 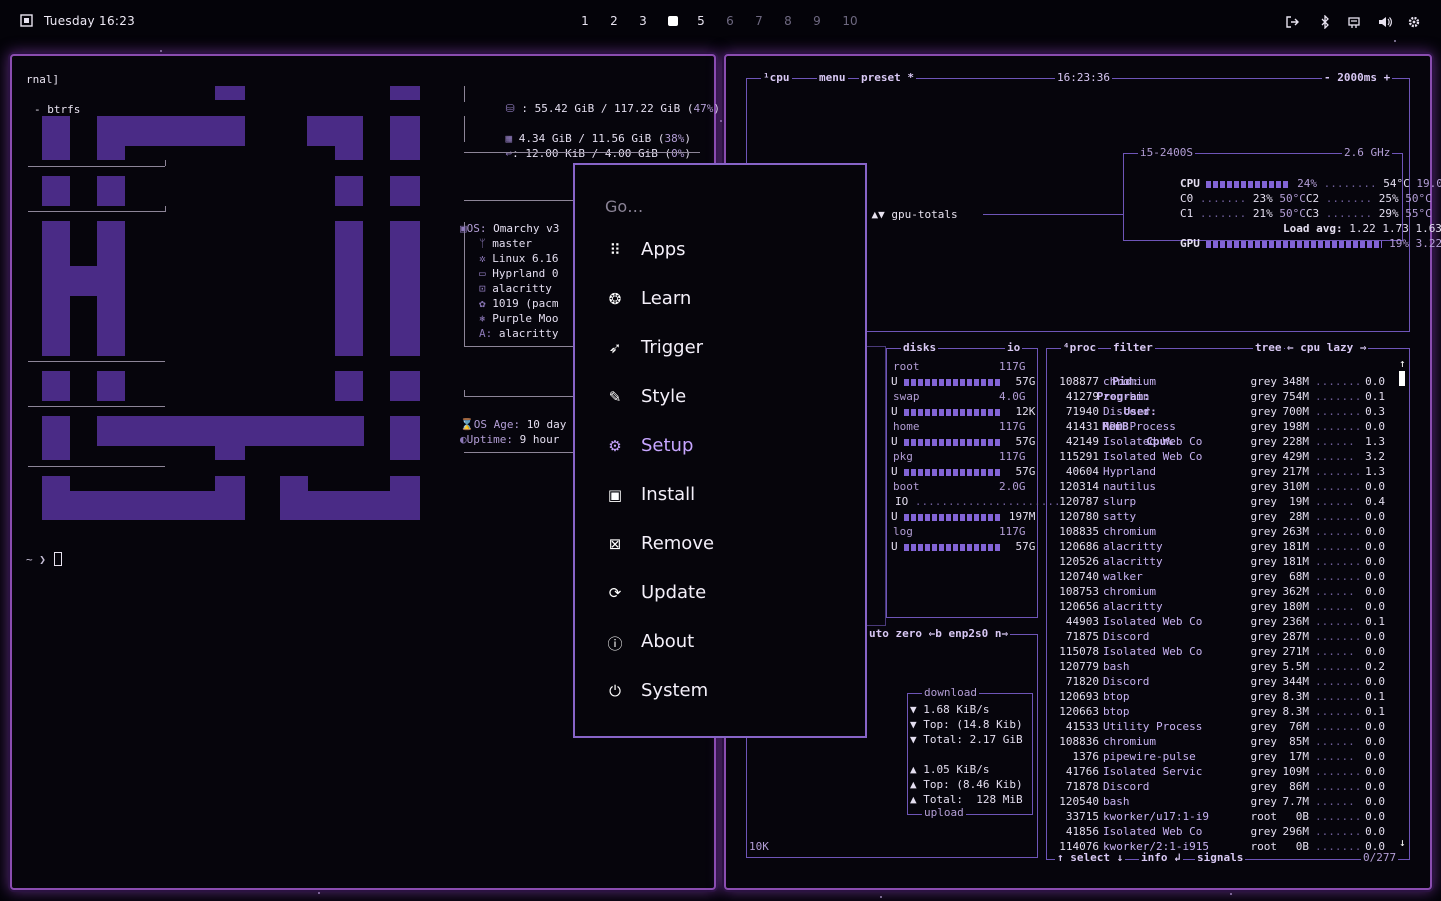 I want to click on table-row: 120526 alacritty grey 181M....... 0.0, so click(x=1232, y=561).